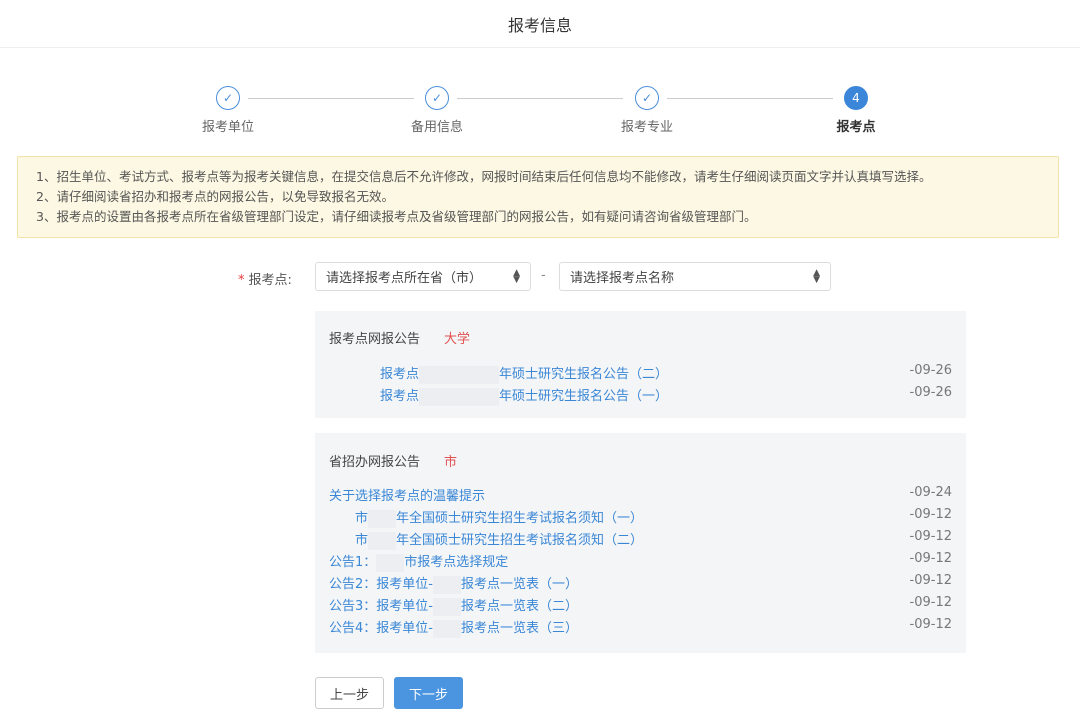  I want to click on list-item: 报考点 年硕士研究生报名公告（一） -09-26, so click(640, 396).